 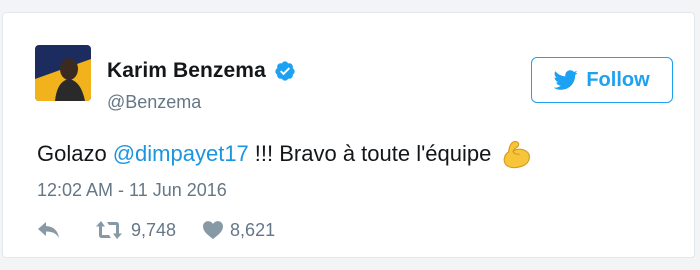 What do you see at coordinates (72, 153) in the screenshot?
I see `tweet-text-before: Golazo` at bounding box center [72, 153].